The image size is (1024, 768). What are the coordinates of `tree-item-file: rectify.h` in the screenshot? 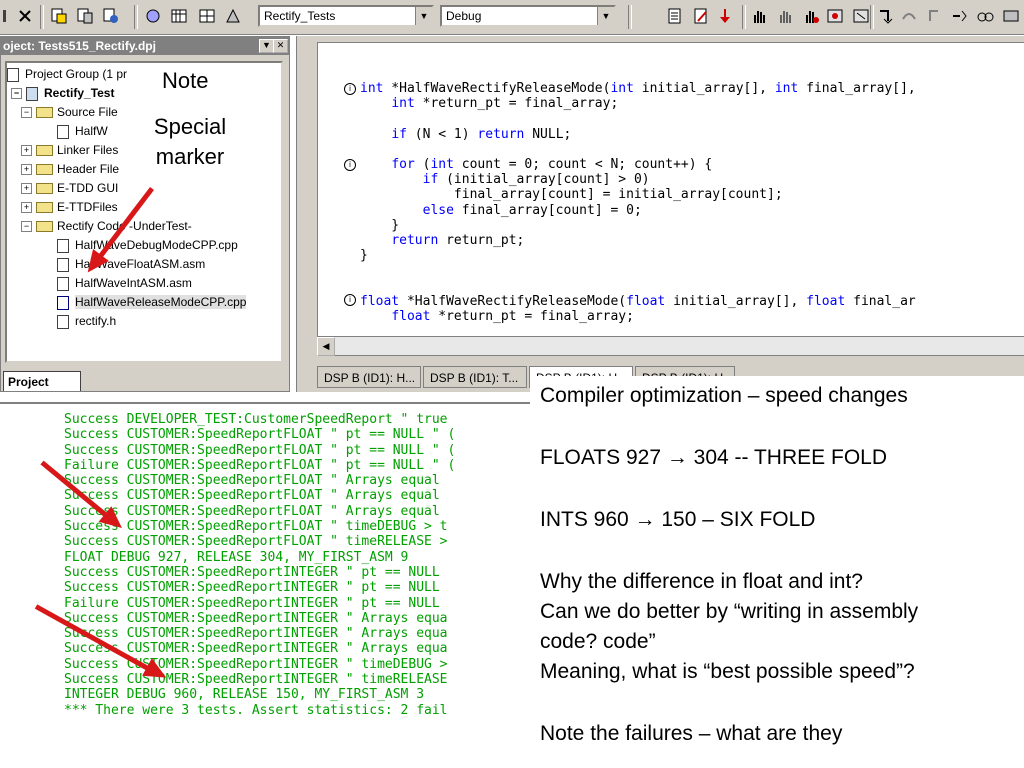 It's located at (86, 321).